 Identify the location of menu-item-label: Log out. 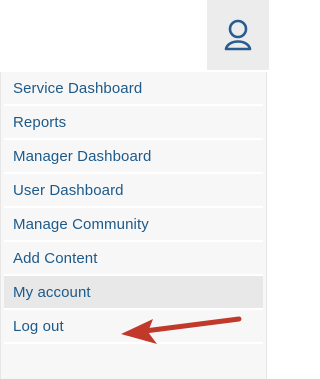
(38, 326).